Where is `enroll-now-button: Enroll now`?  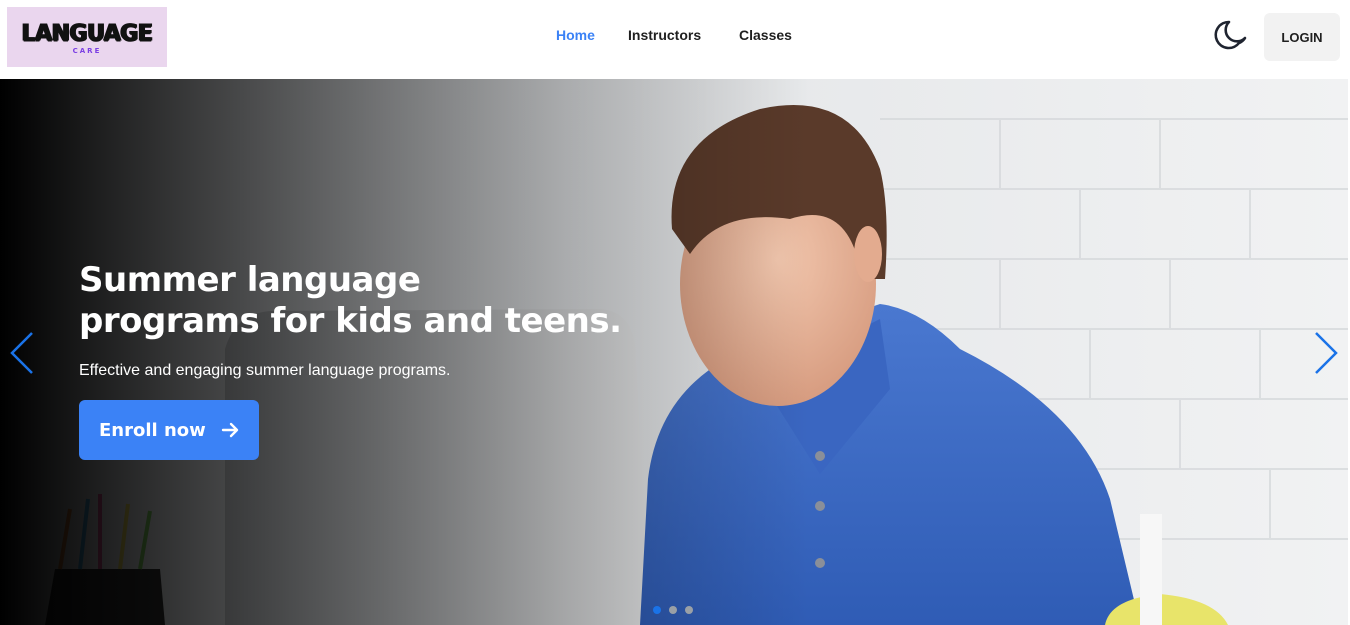
enroll-now-button: Enroll now is located at coordinates (169, 430).